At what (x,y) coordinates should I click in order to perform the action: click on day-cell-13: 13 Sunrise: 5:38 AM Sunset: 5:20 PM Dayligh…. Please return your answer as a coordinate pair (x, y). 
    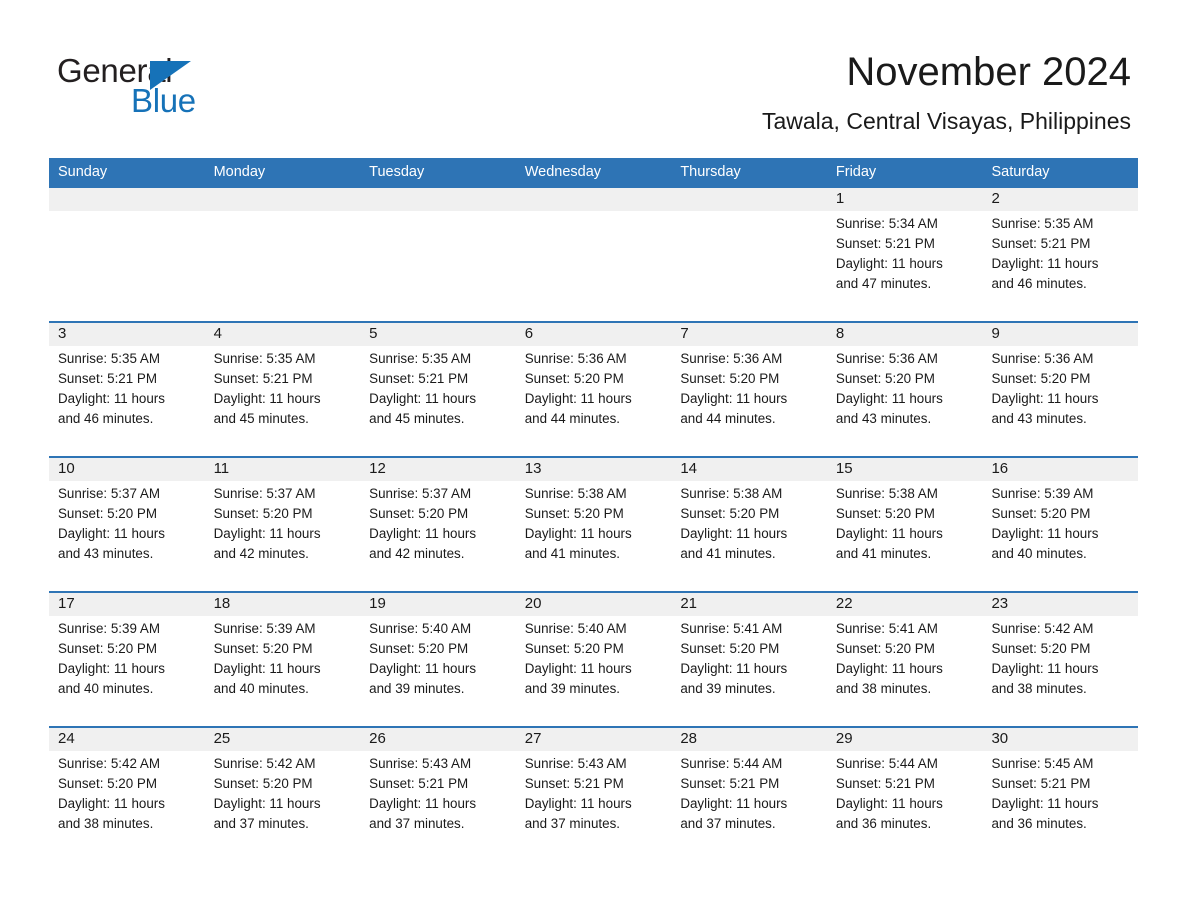
    Looking at the image, I should click on (594, 524).